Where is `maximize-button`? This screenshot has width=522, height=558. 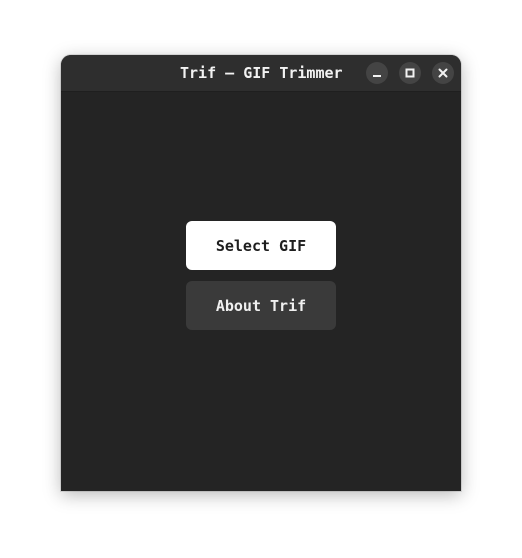
maximize-button is located at coordinates (410, 73).